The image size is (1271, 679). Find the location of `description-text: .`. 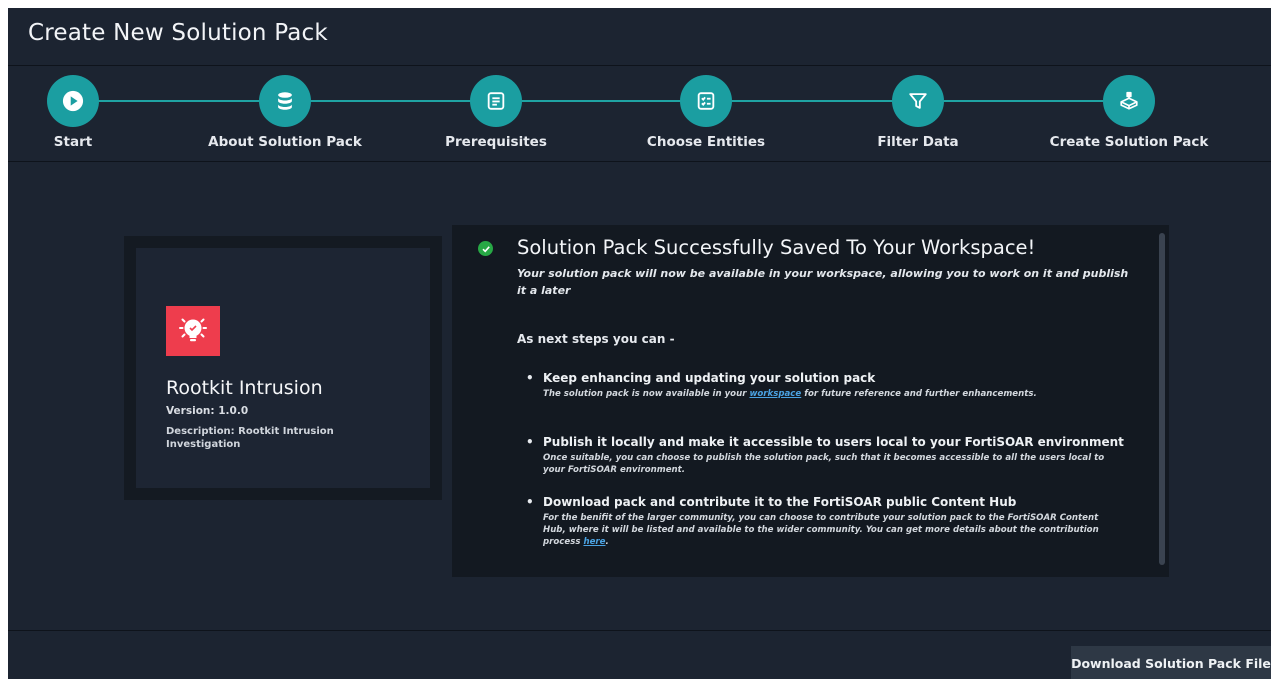

description-text: . is located at coordinates (607, 542).